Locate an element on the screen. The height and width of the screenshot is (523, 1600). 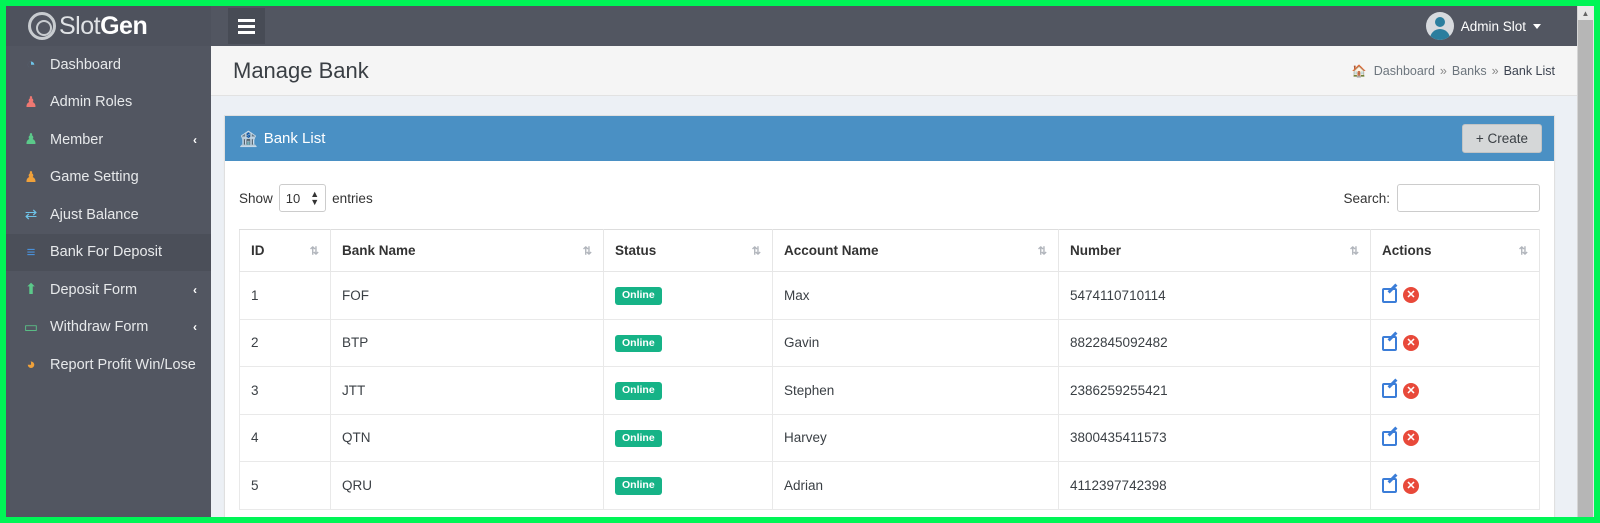
cell-number: 5474110710114 is located at coordinates (1214, 295).